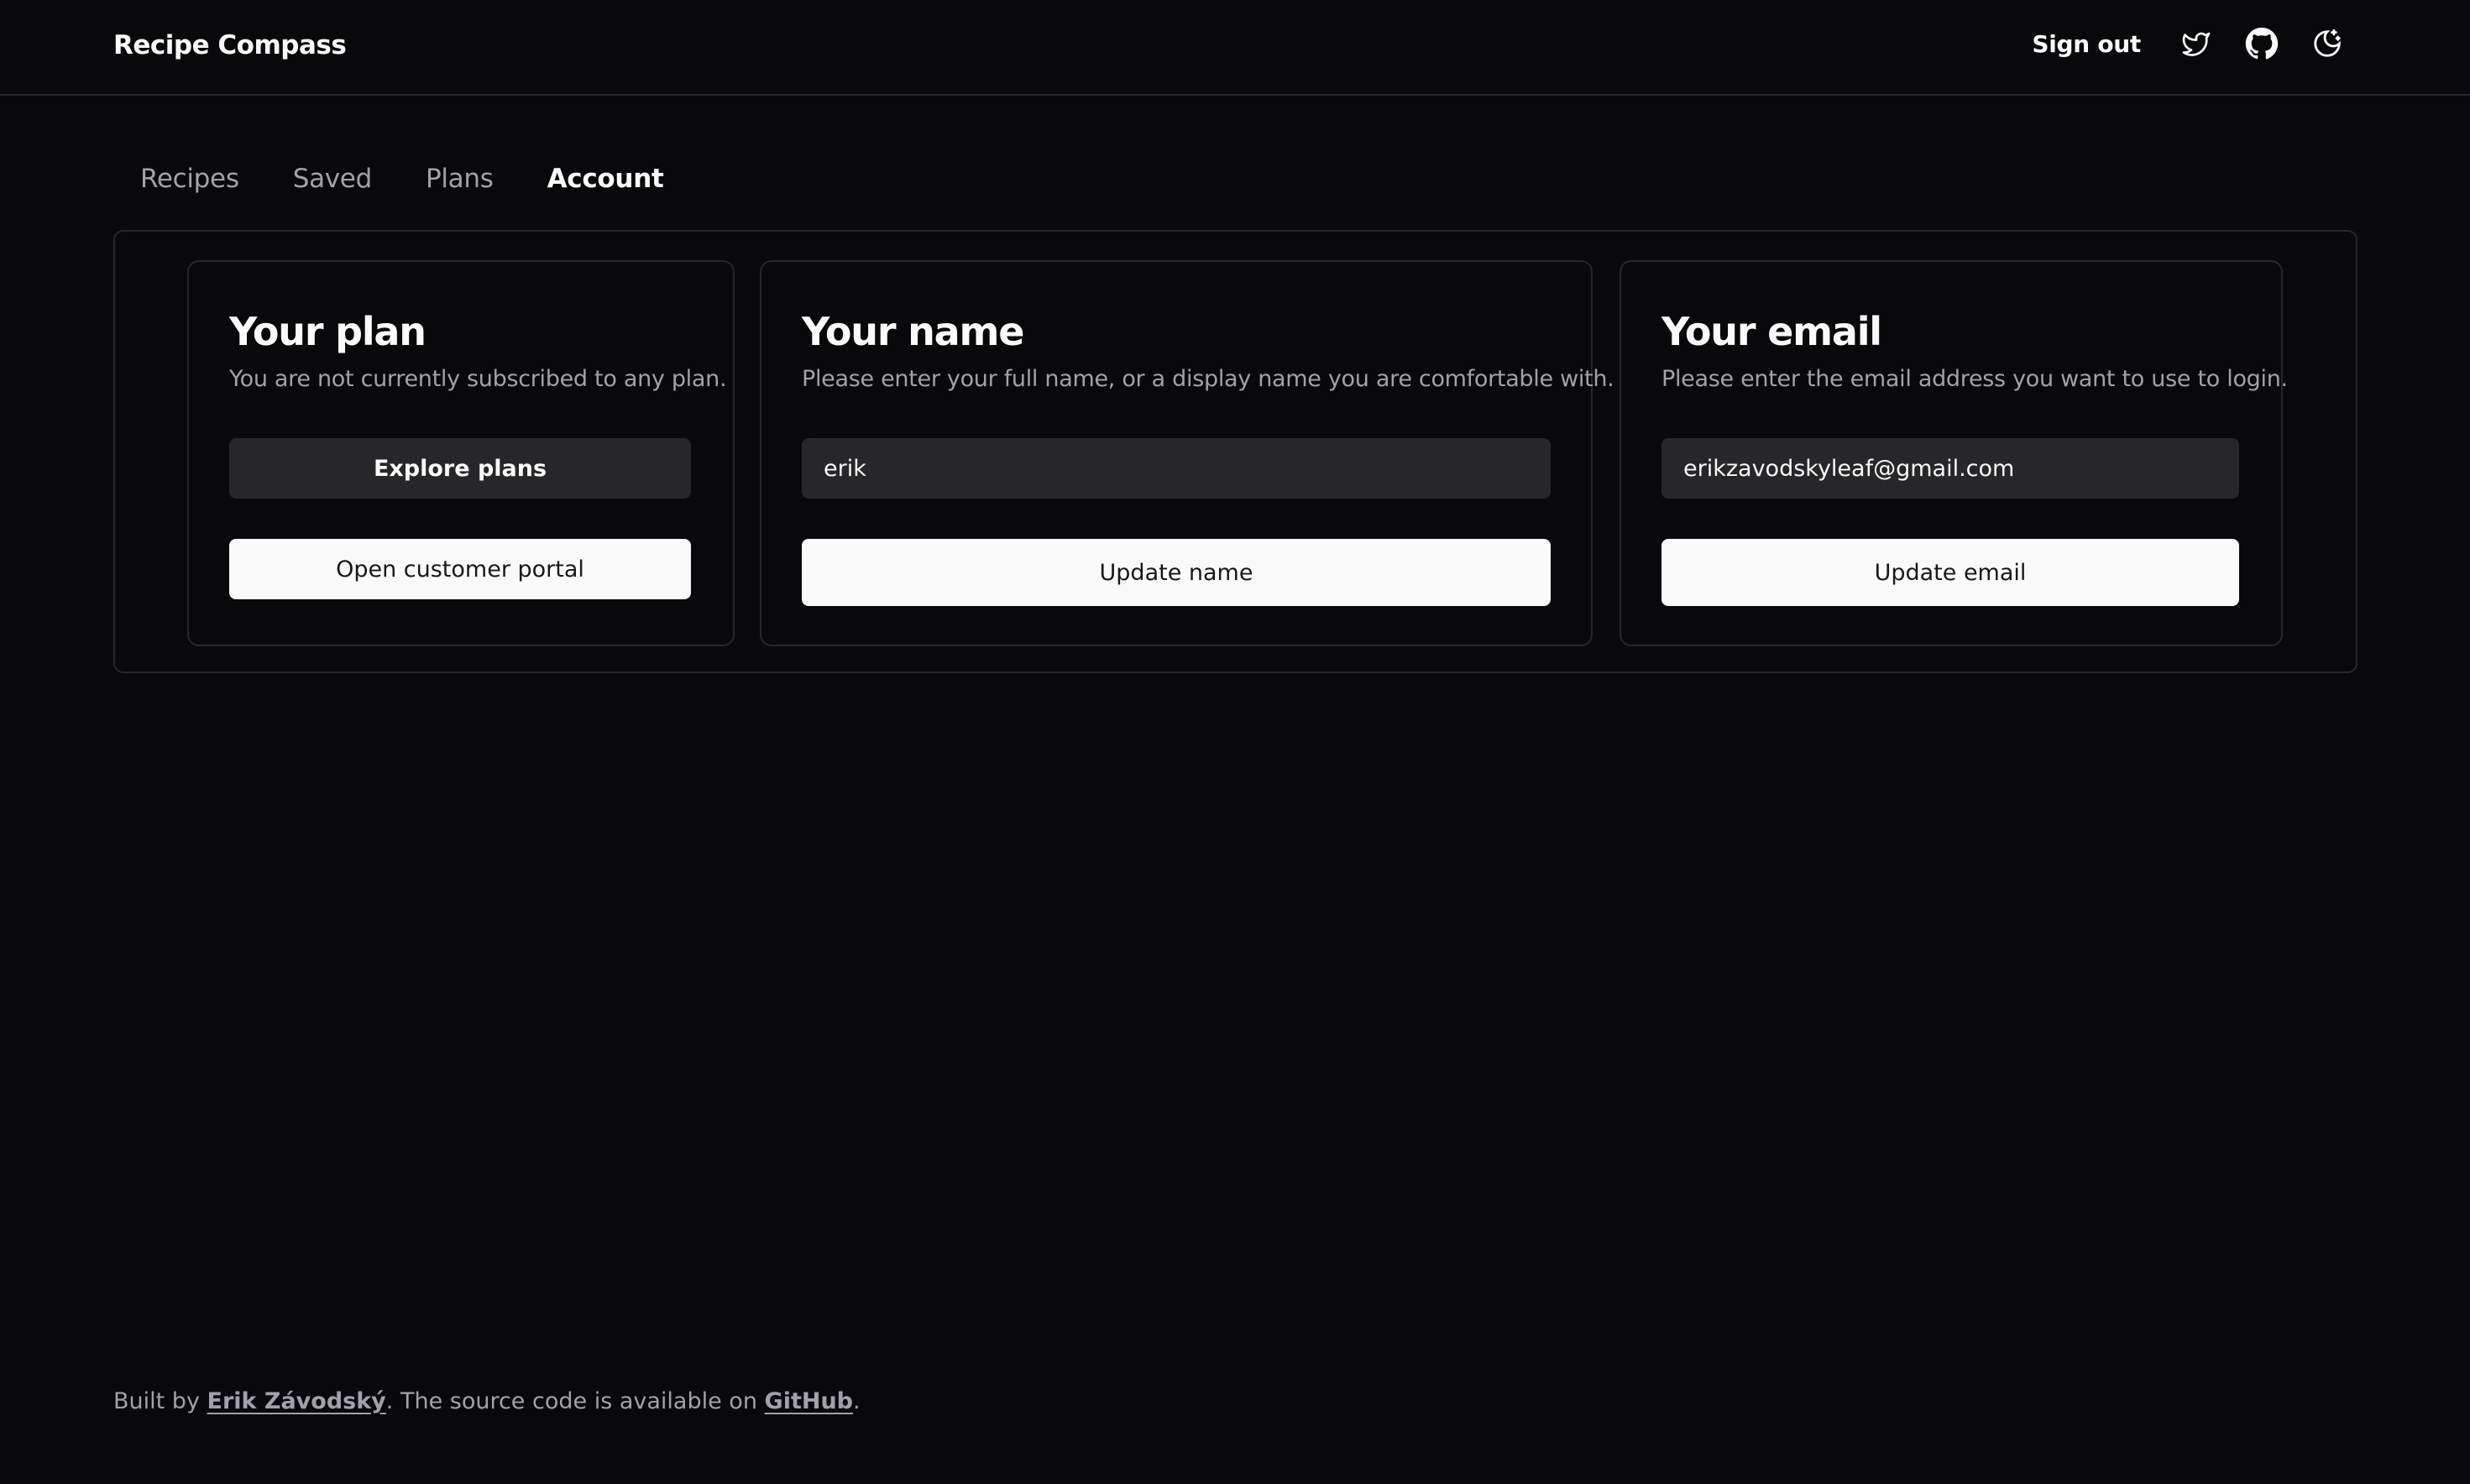 This screenshot has height=1484, width=2470. I want to click on twitter-icon, so click(2196, 43).